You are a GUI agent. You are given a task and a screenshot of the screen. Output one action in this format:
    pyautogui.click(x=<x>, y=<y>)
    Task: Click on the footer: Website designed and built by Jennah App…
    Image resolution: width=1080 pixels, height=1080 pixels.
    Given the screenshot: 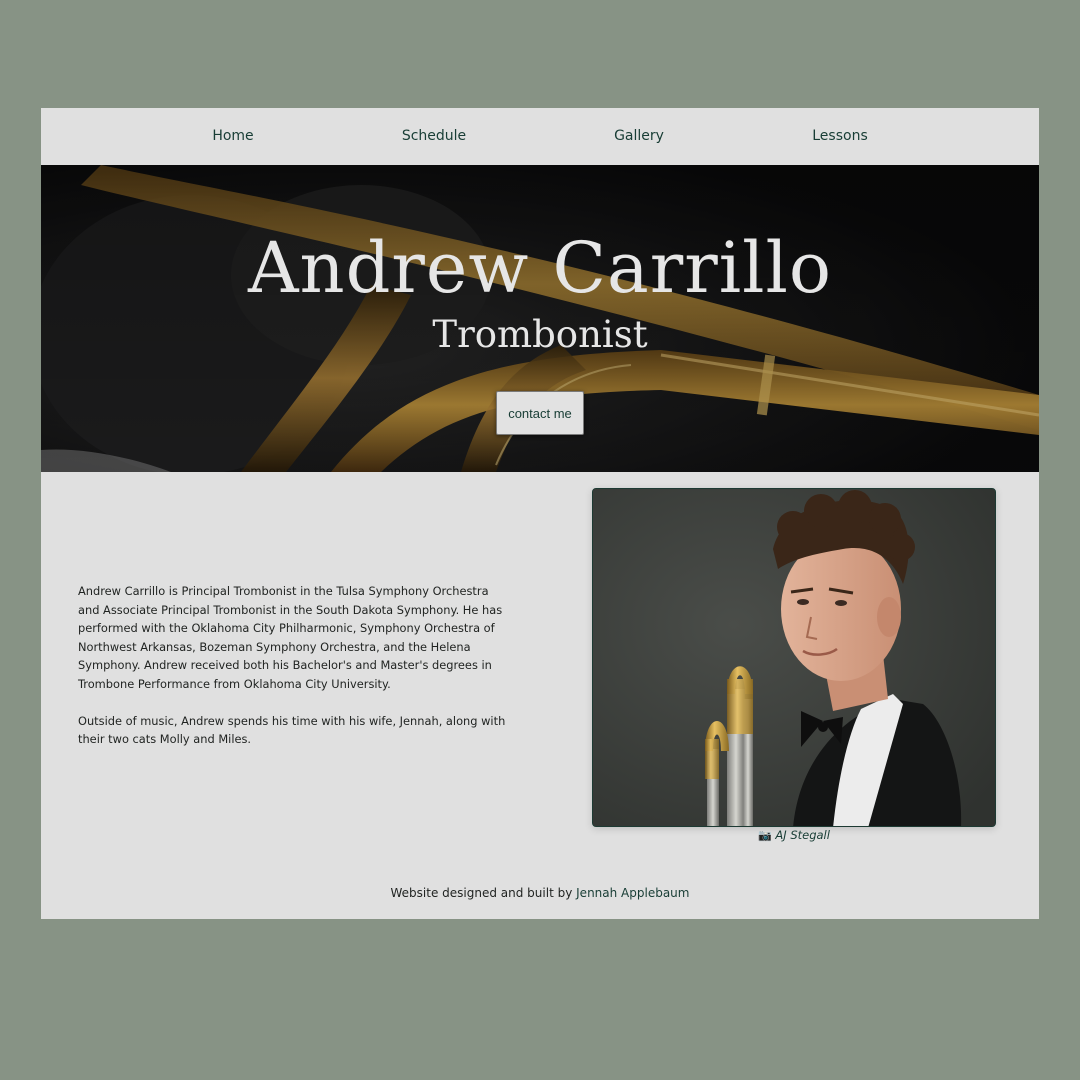 What is the action you would take?
    pyautogui.click(x=540, y=893)
    